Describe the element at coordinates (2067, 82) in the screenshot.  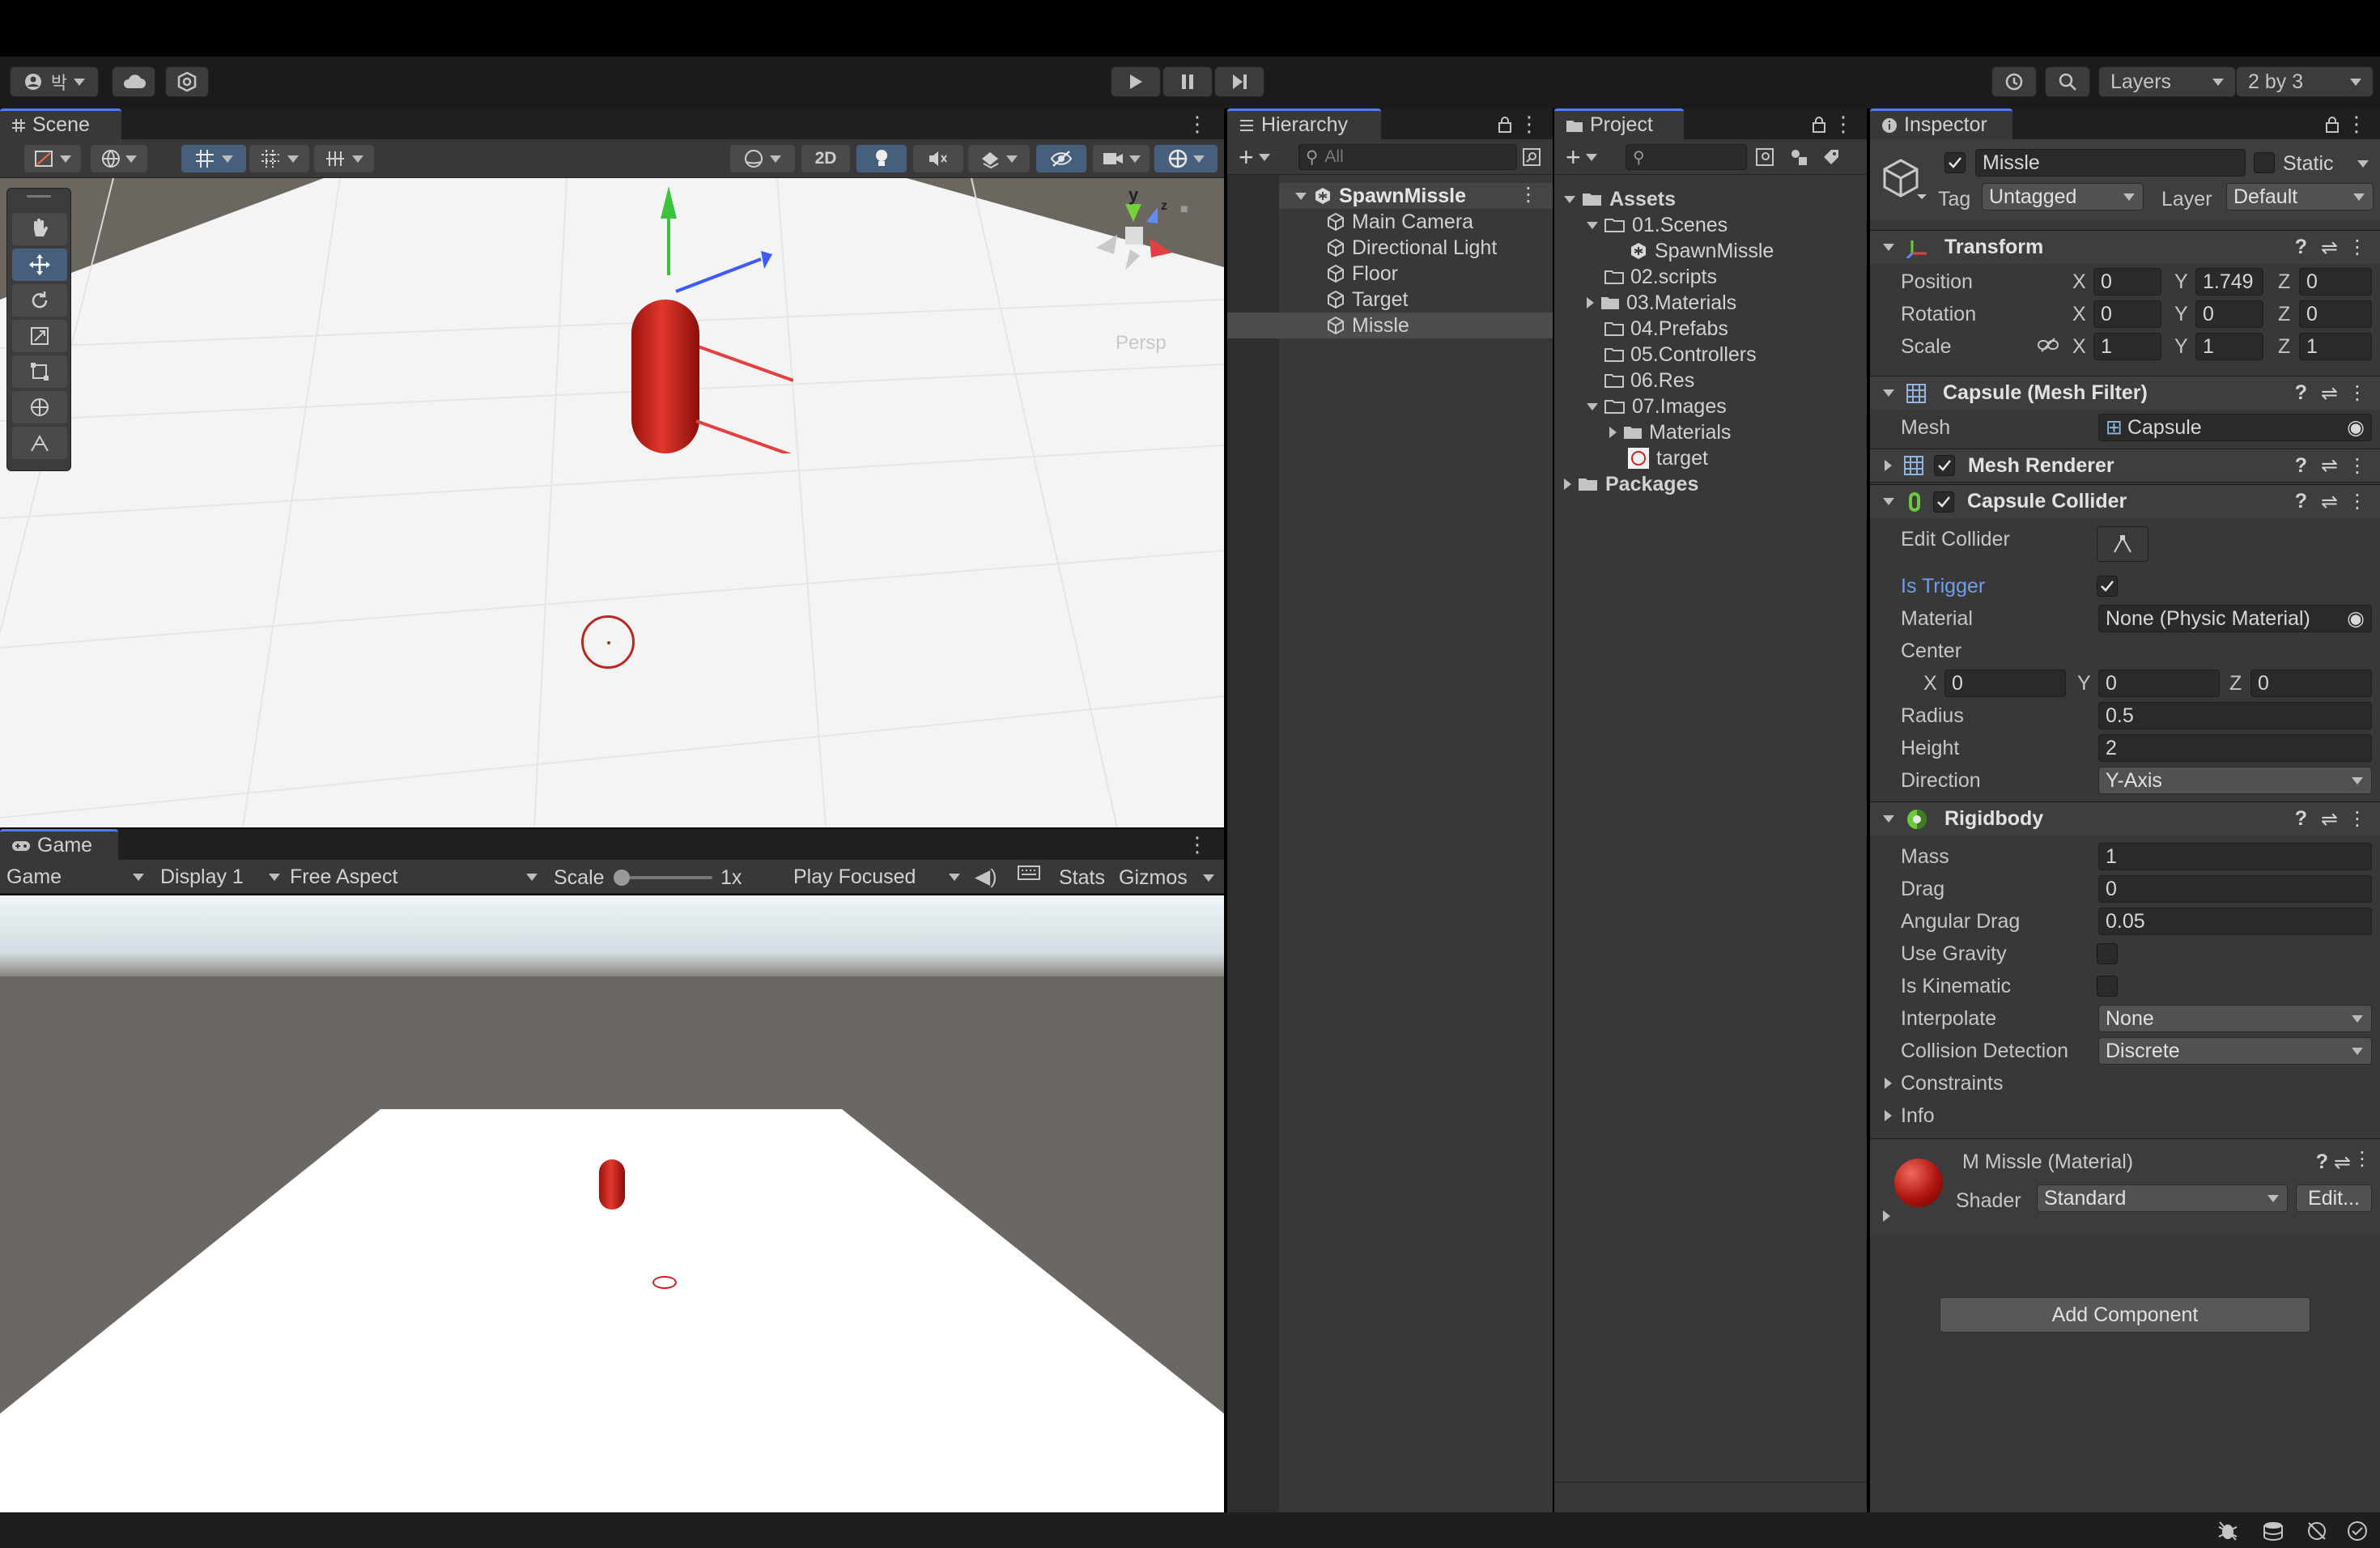
I see `search-button` at that location.